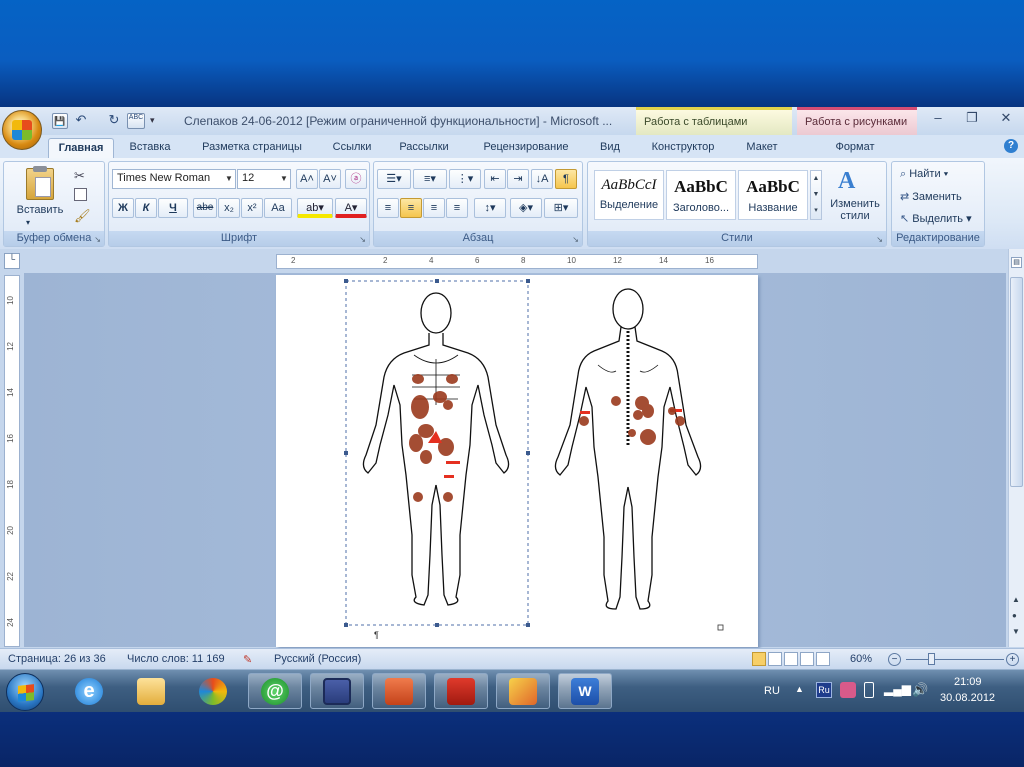 The height and width of the screenshot is (767, 1024). What do you see at coordinates (967, 698) in the screenshot?
I see `clock-date: 30.08.2012` at bounding box center [967, 698].